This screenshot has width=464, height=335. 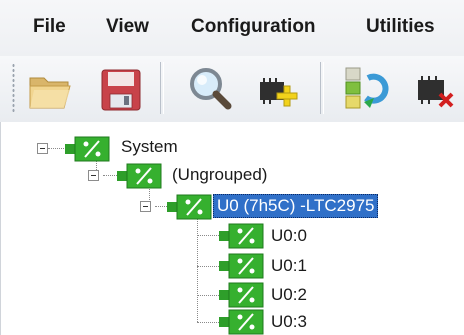 I want to click on save-disk-icon, so click(x=121, y=89).